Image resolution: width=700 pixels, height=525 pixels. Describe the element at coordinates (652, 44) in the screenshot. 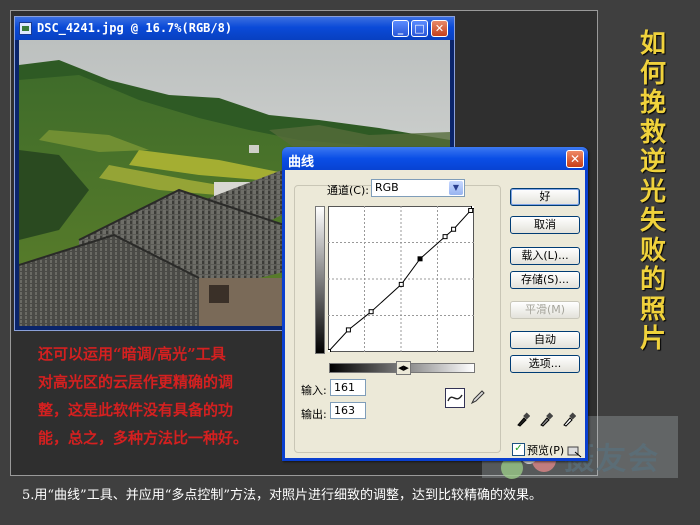

I see `title-char: 如` at that location.